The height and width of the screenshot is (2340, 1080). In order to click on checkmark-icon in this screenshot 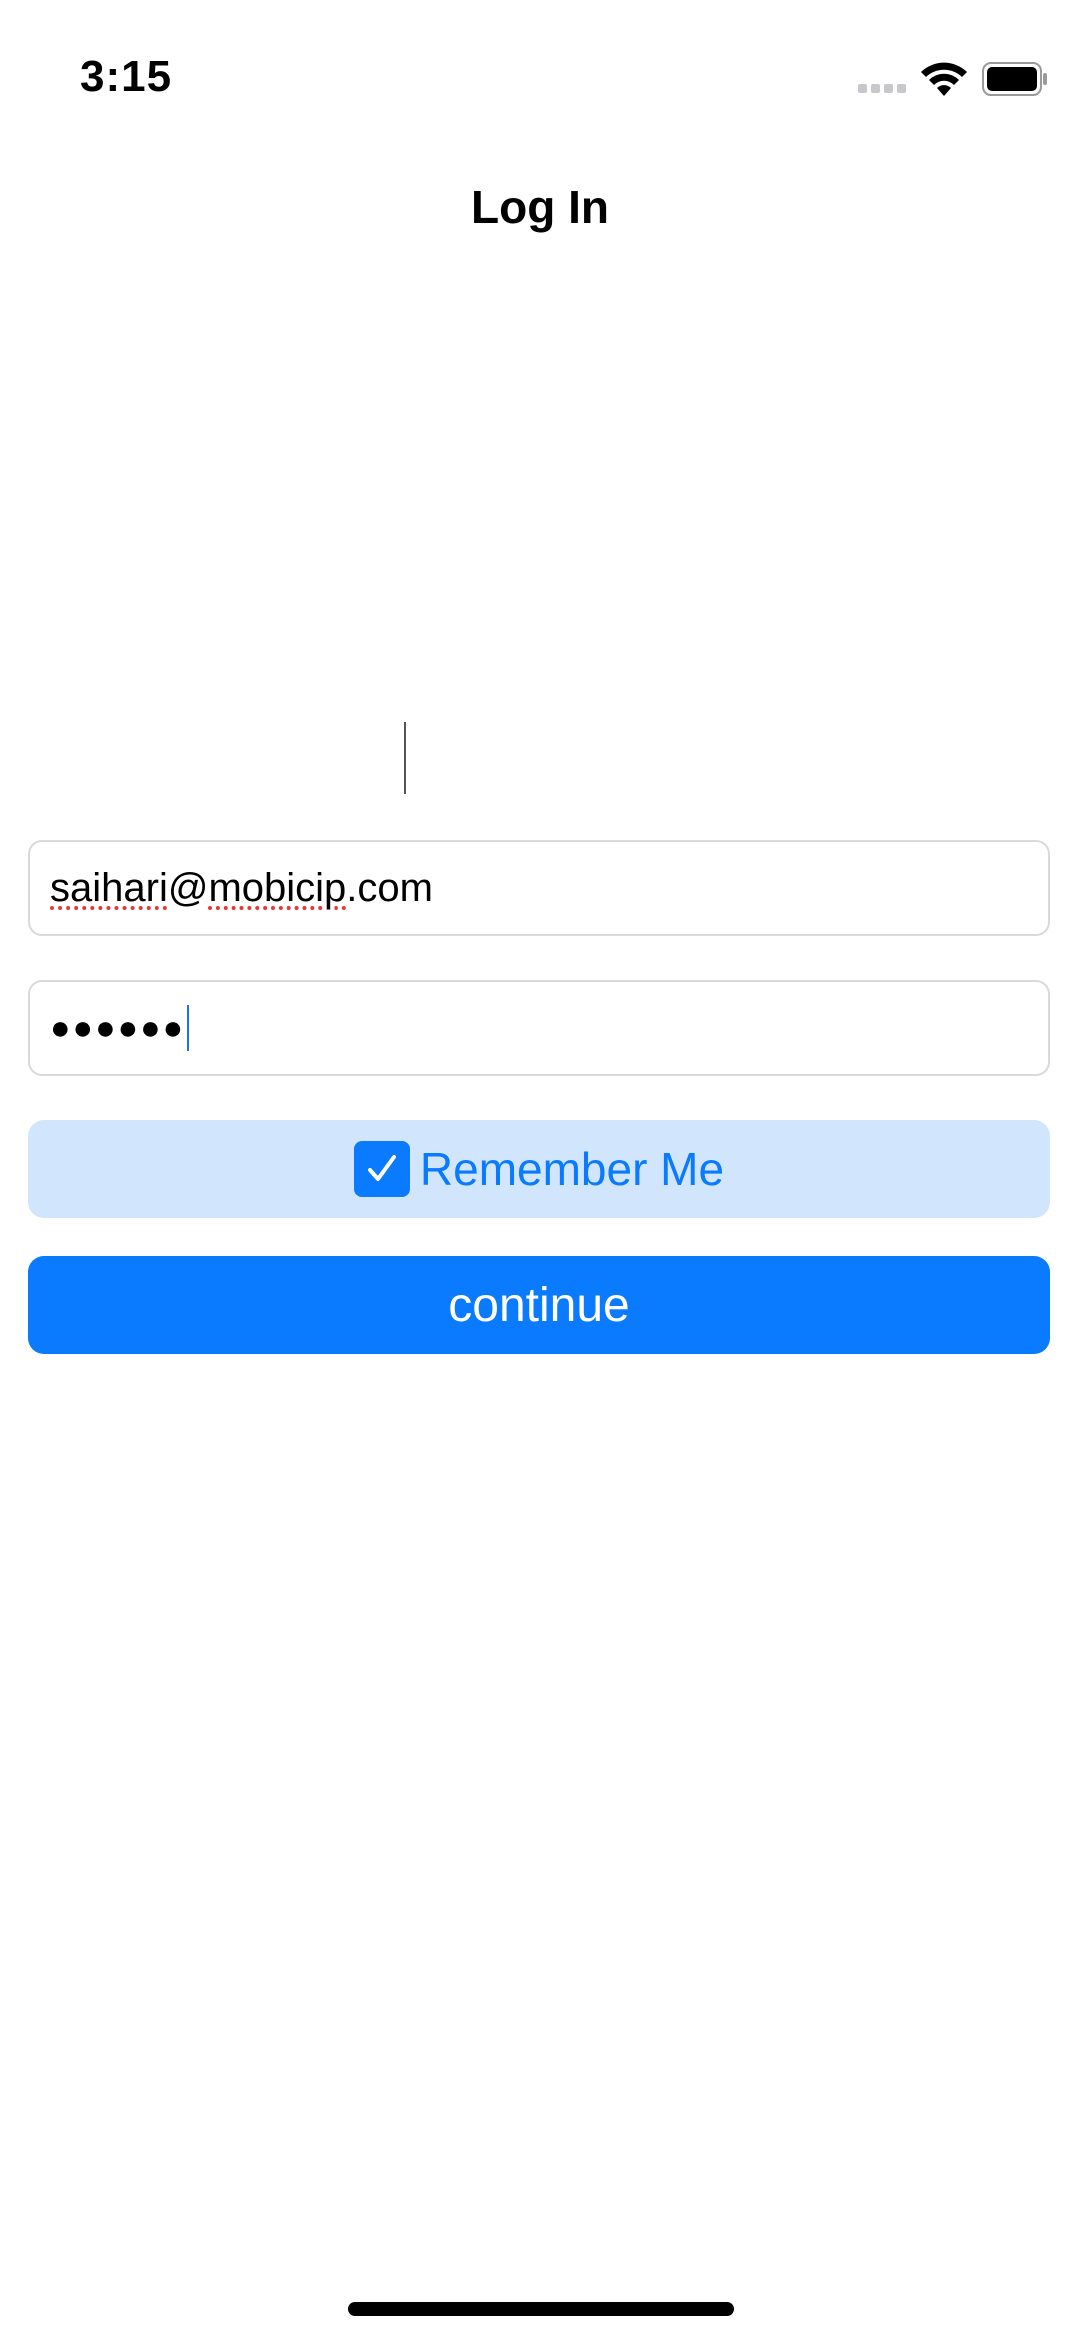, I will do `click(381, 1168)`.